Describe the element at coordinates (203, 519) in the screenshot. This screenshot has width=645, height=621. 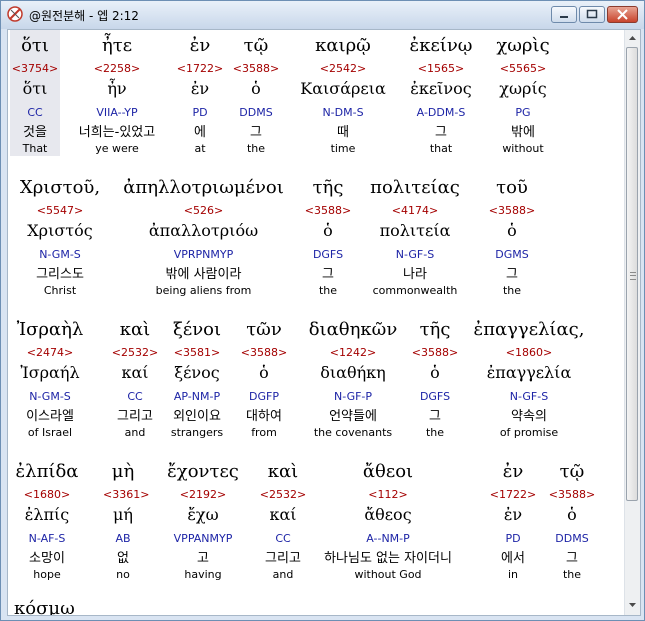
I see `word-column: ἔχοντες <2192> ἔχω VPPANMYP 고 having` at that location.